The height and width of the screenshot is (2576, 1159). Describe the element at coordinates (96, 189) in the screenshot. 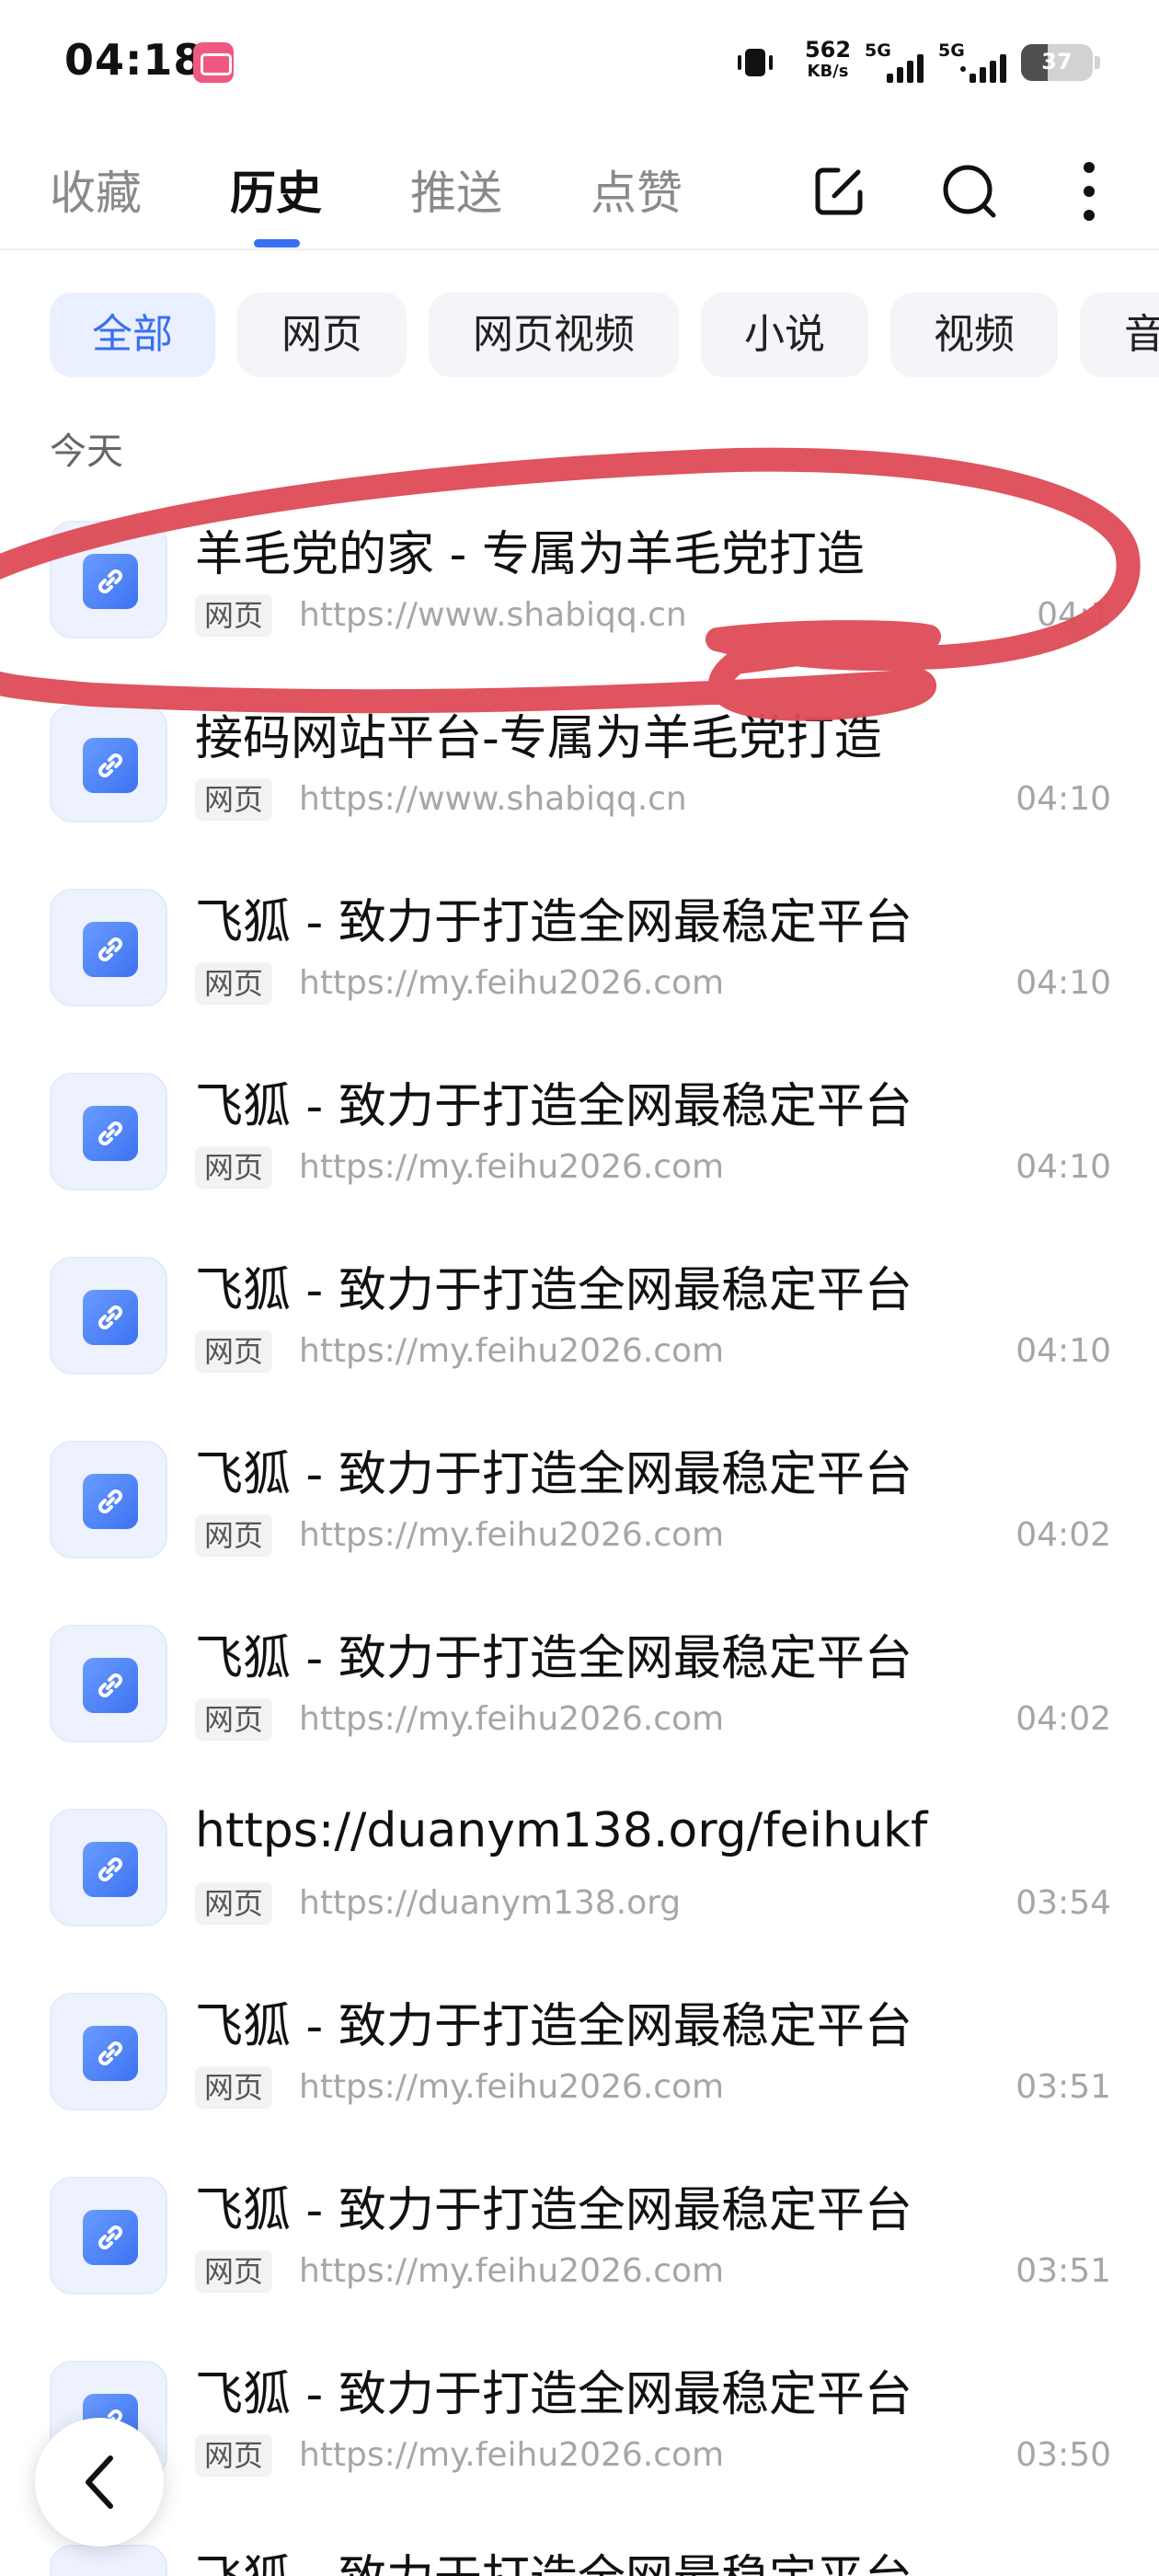

I see `tab-favorites: 收藏` at that location.